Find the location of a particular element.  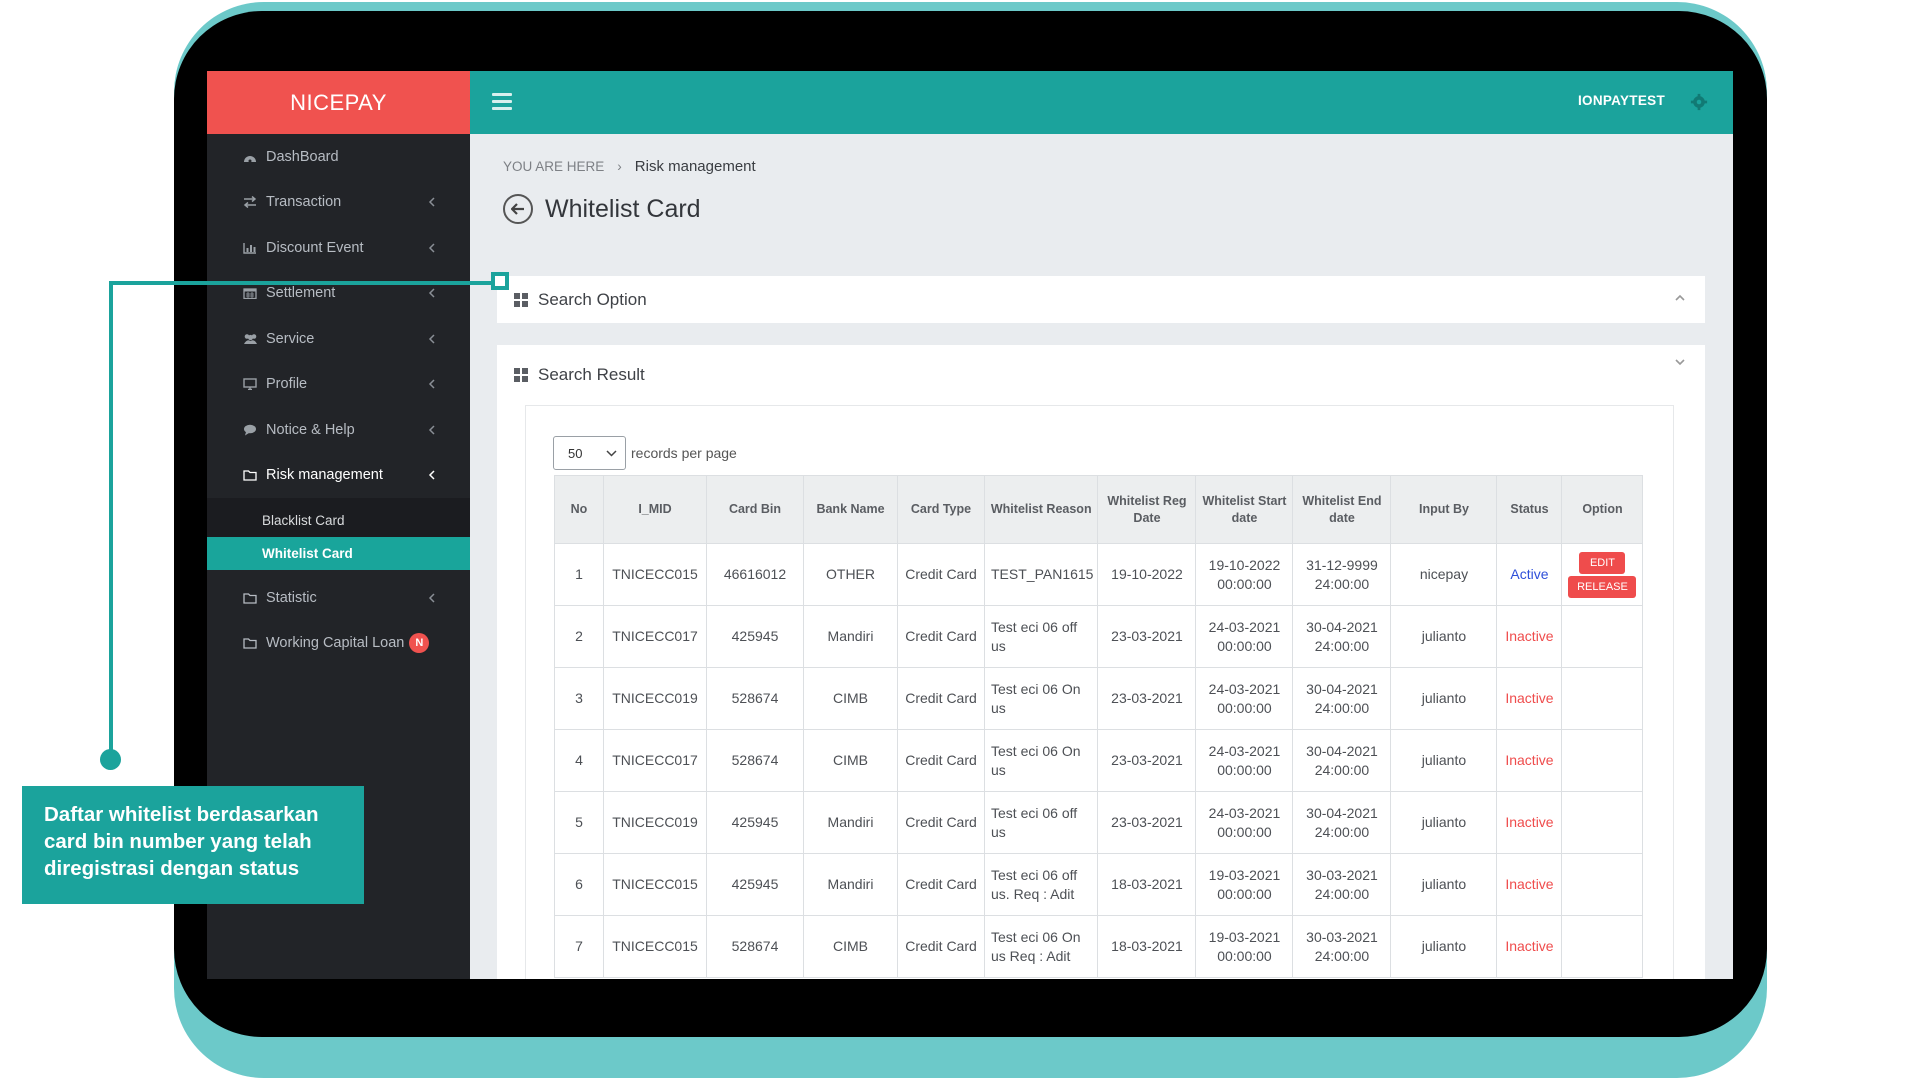

column-header: Status is located at coordinates (1529, 509).